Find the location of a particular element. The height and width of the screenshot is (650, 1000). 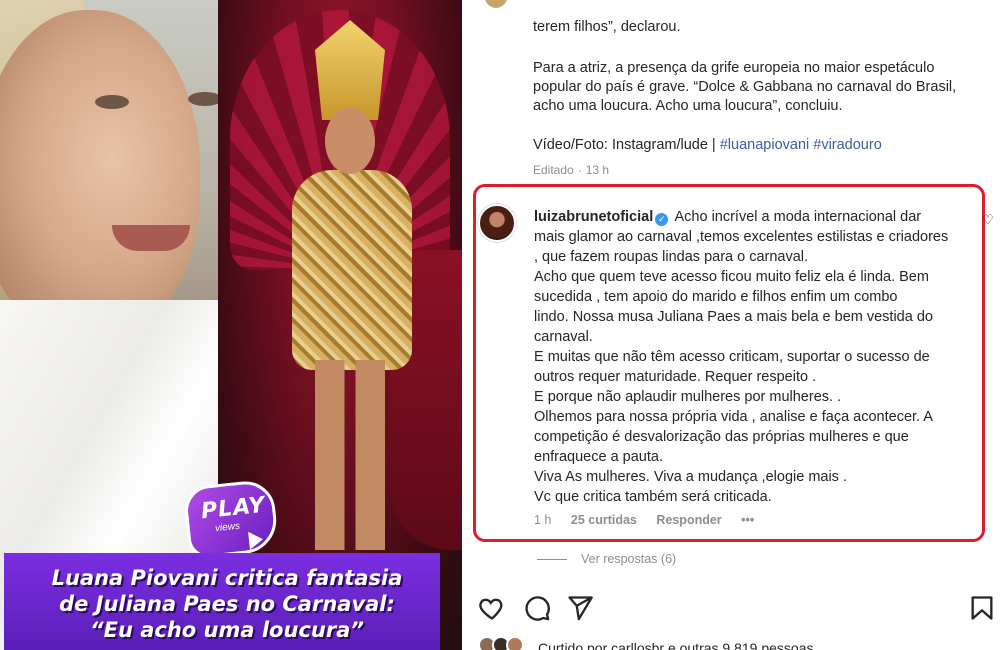

credits-text: Vídeo/Foto: Instagram/lude | is located at coordinates (626, 145).